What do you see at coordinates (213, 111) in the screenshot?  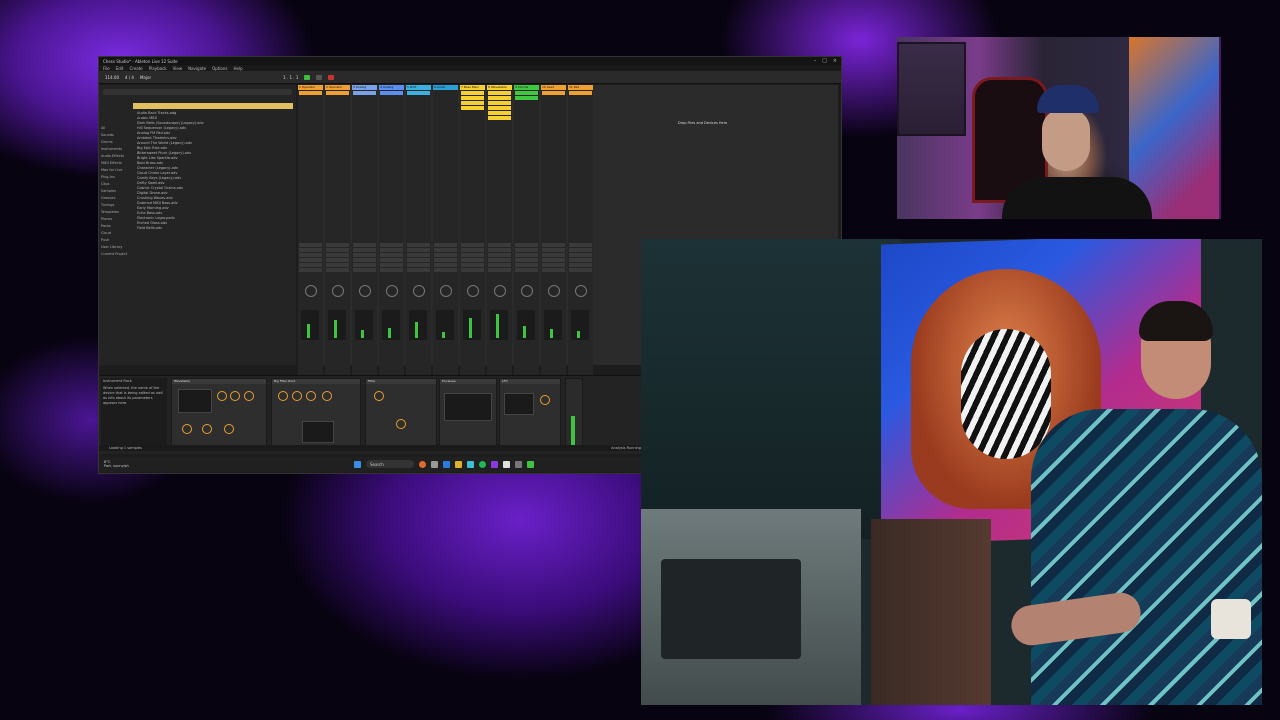 I see `browser-selected-folder: Tracks` at bounding box center [213, 111].